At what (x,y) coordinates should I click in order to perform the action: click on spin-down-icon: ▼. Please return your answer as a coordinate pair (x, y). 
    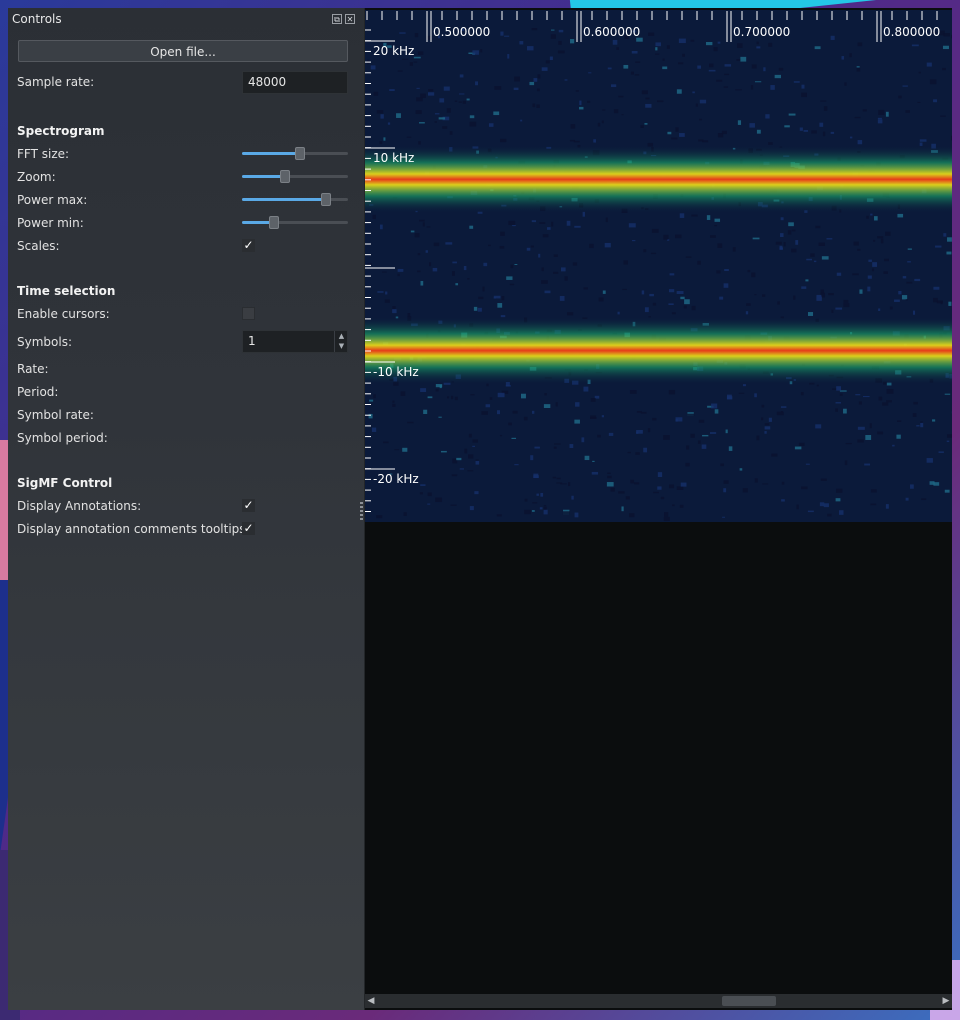
    Looking at the image, I should click on (341, 346).